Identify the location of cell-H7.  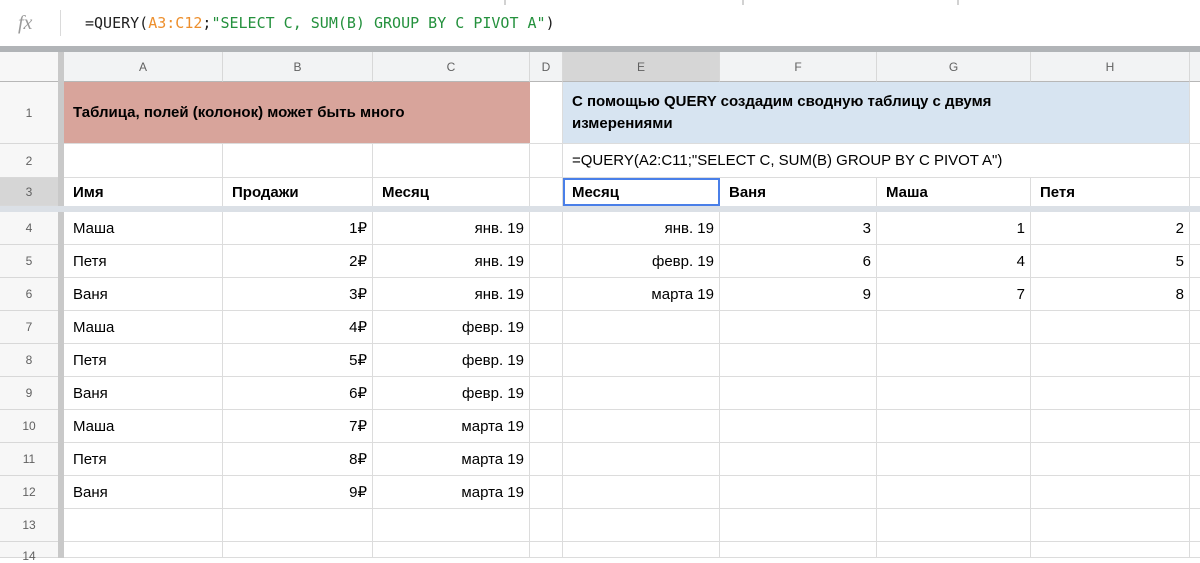
(1110, 327).